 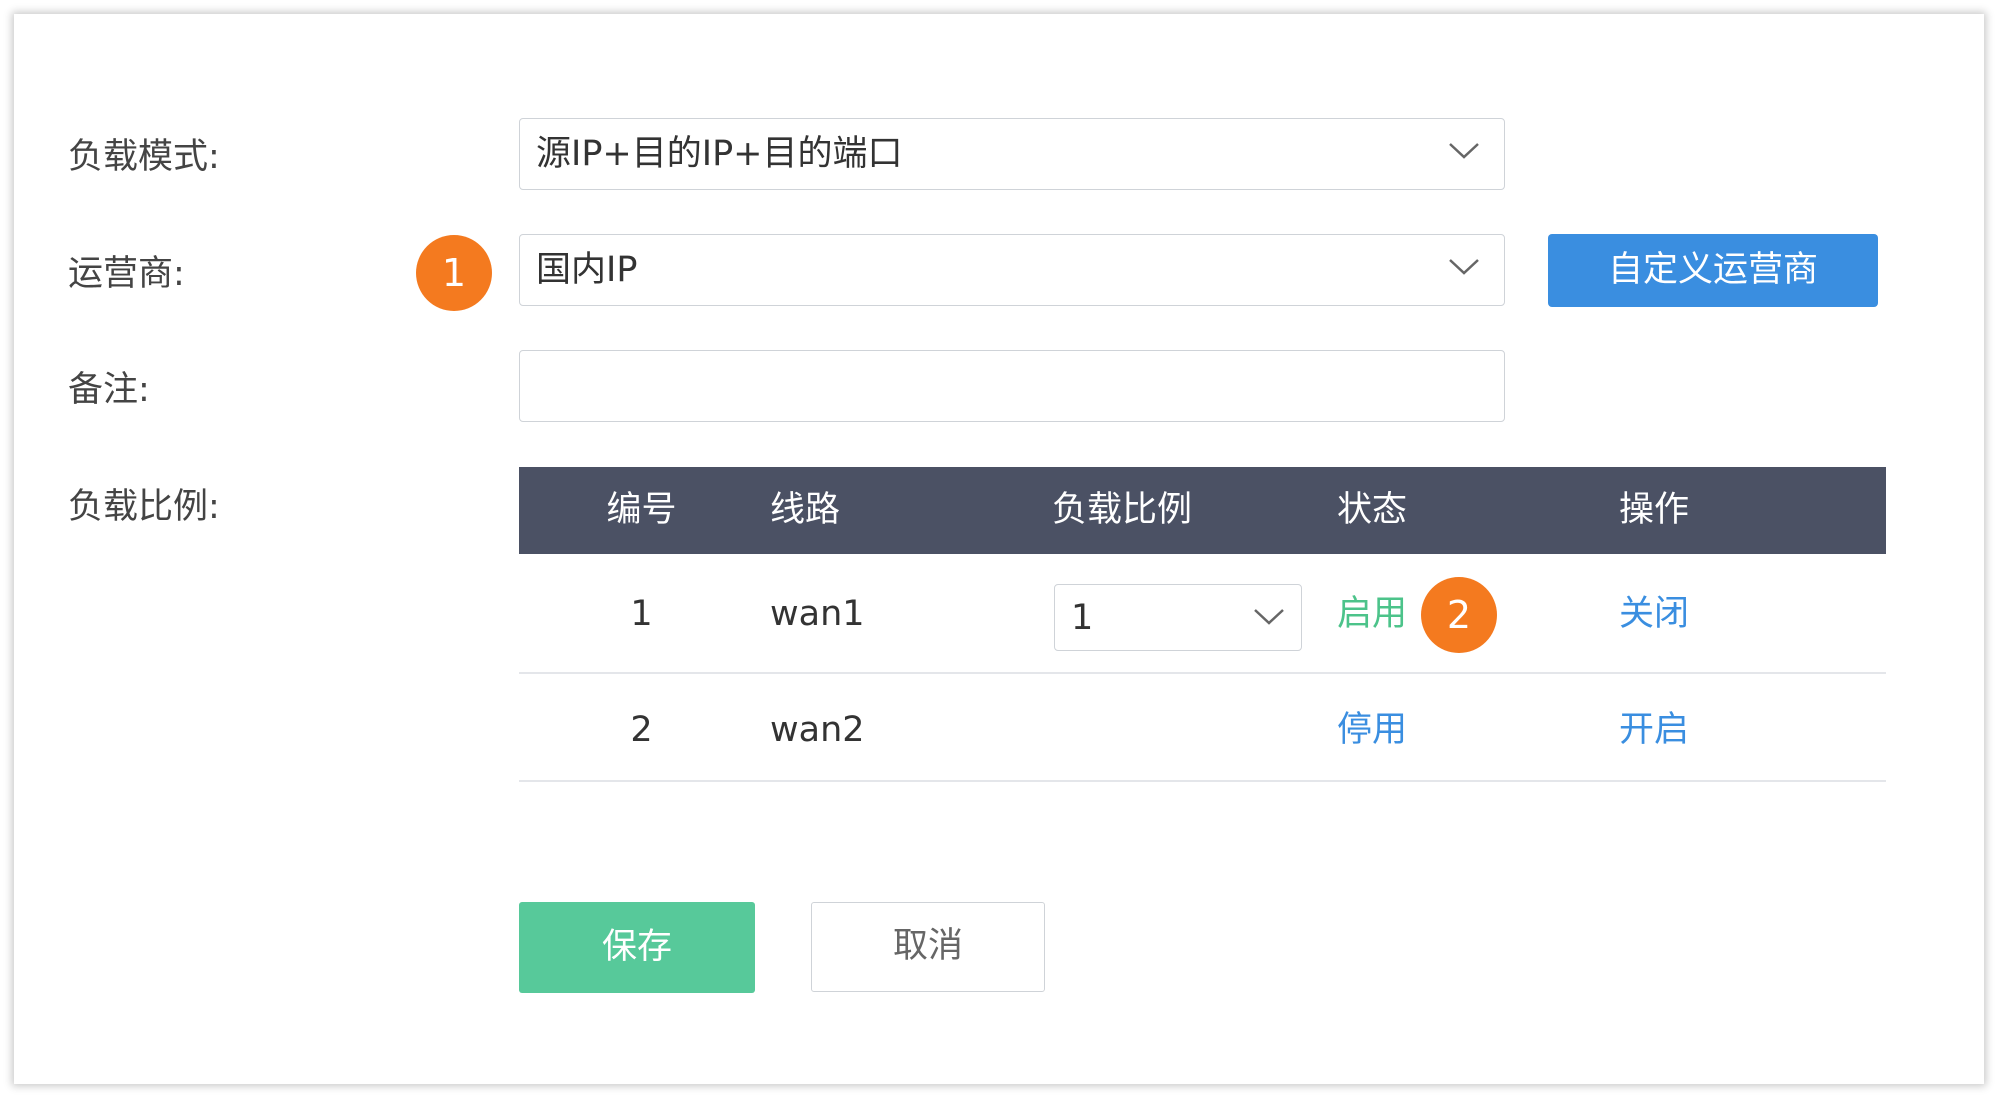 What do you see at coordinates (144, 507) in the screenshot?
I see `load-ratio-label: 负载比例:` at bounding box center [144, 507].